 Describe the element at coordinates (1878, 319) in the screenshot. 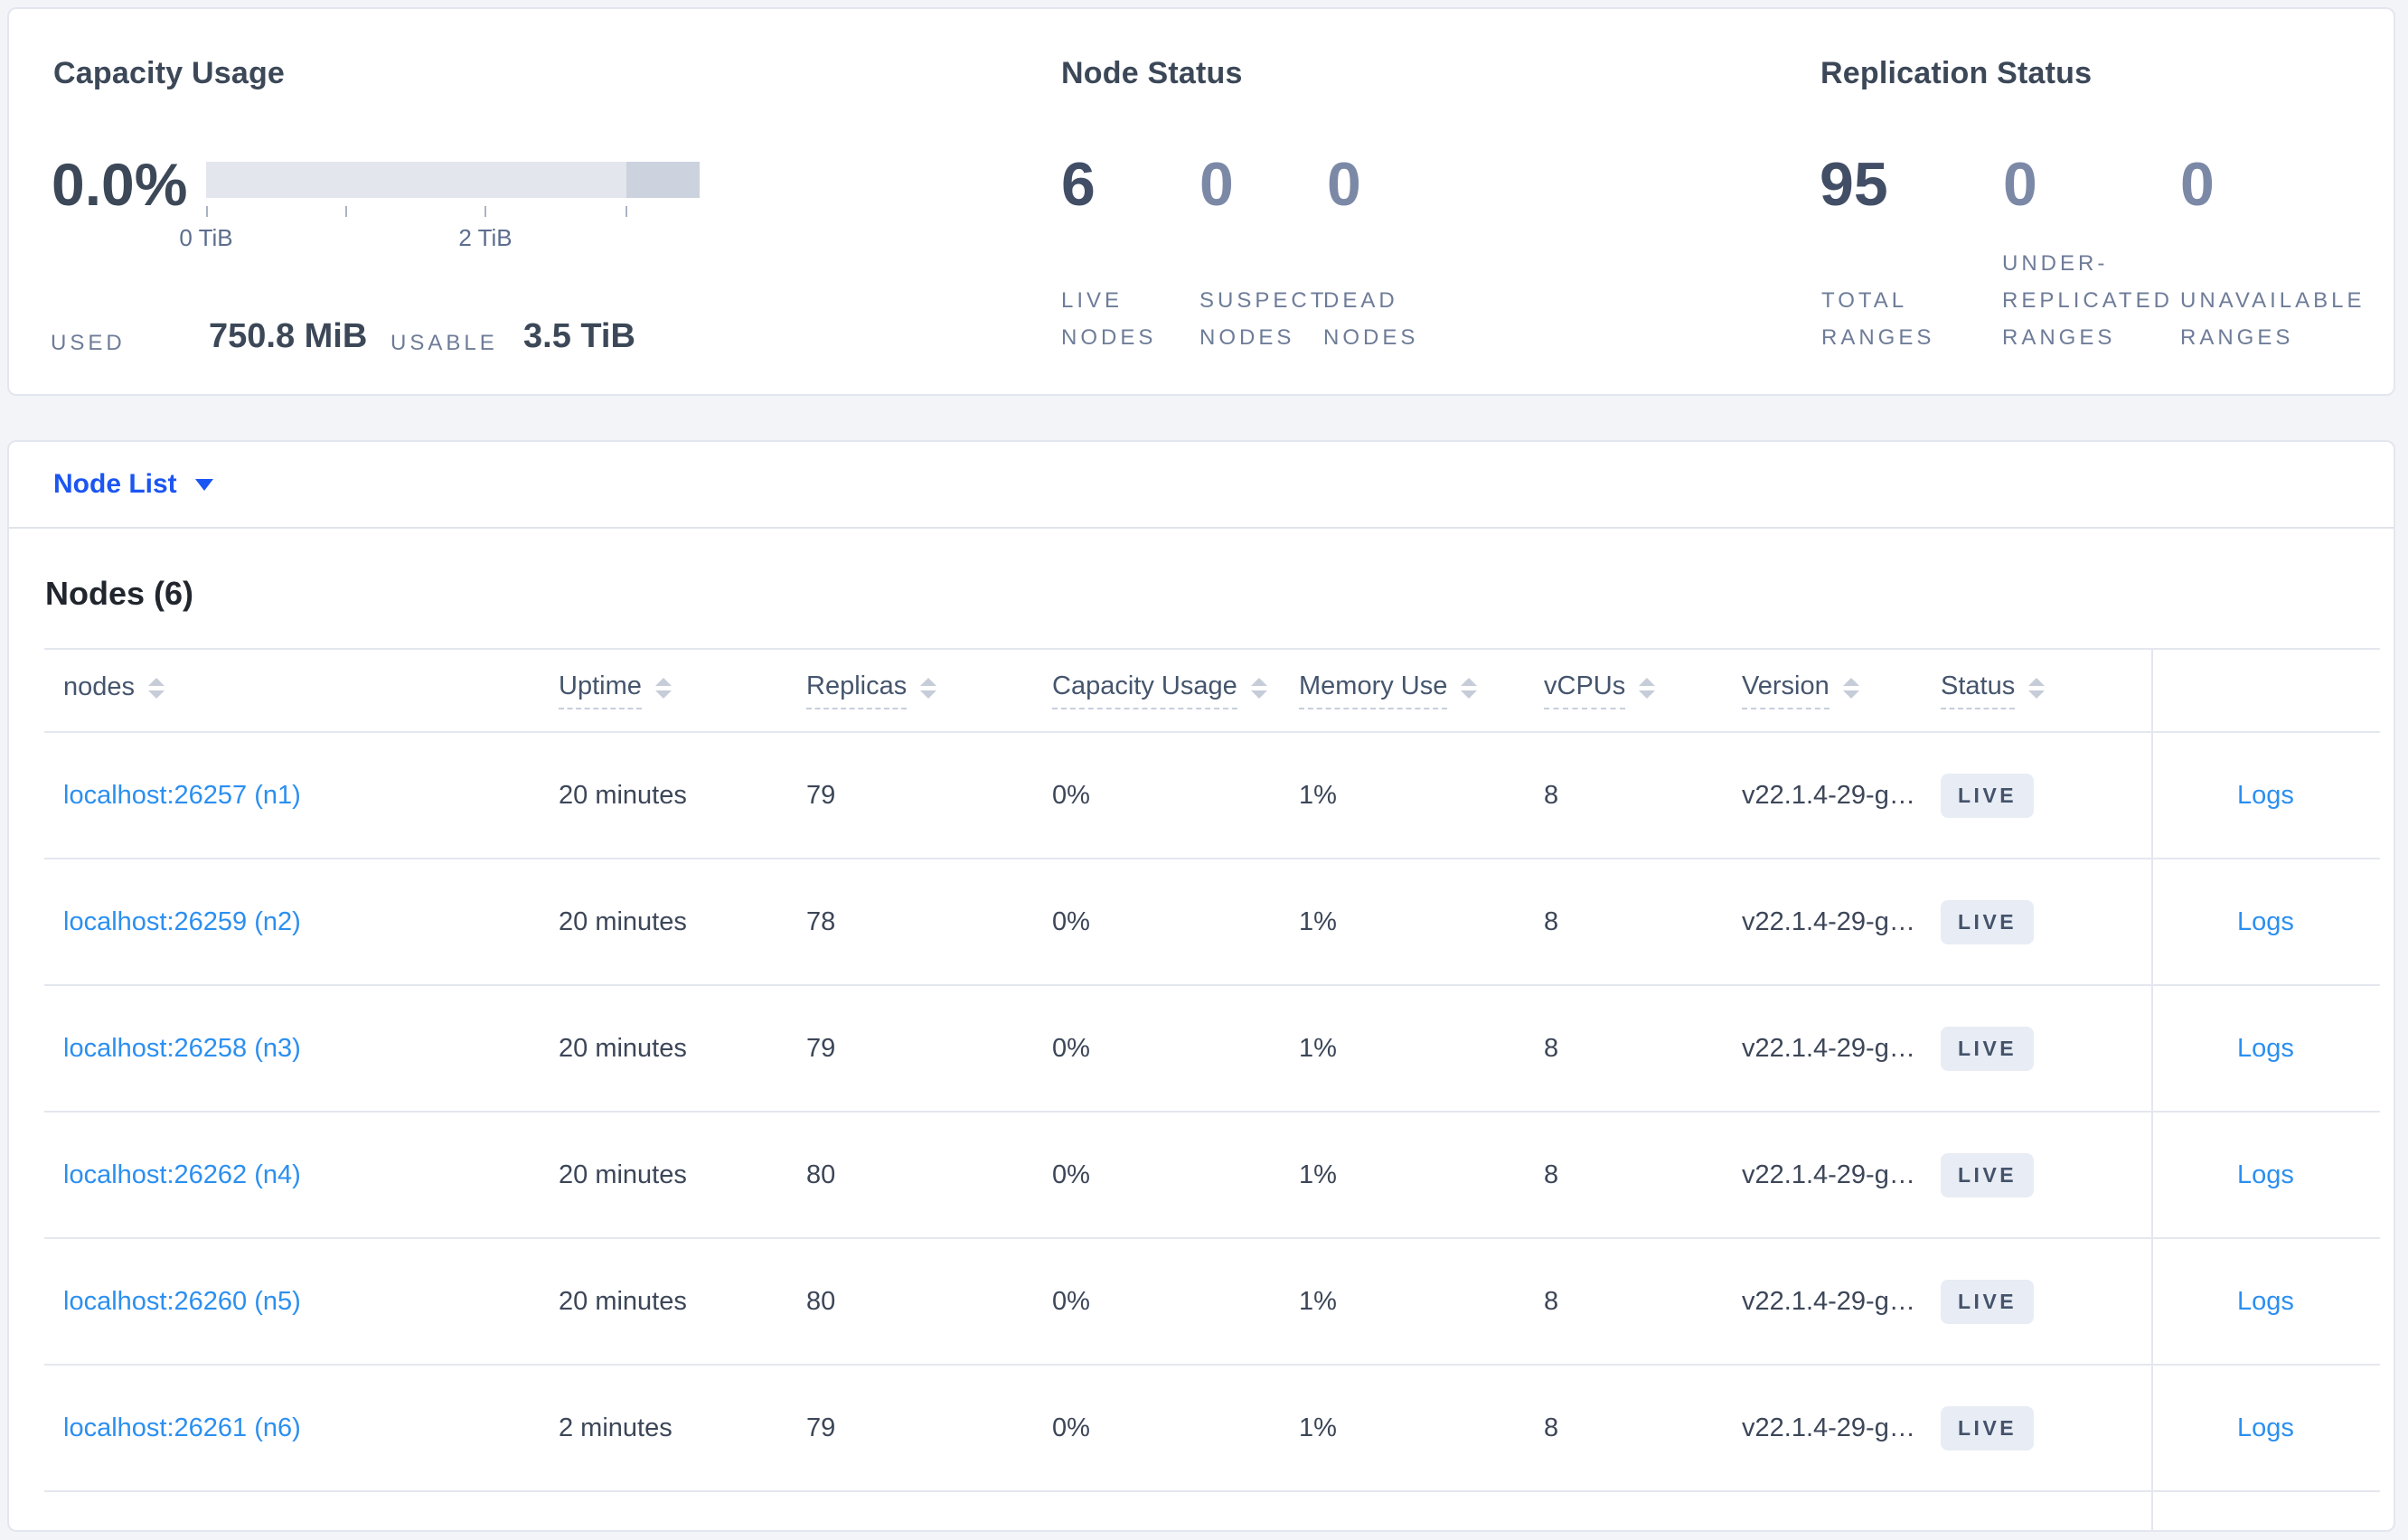

I see `total-ranges-label: TOTAL RANGES` at that location.